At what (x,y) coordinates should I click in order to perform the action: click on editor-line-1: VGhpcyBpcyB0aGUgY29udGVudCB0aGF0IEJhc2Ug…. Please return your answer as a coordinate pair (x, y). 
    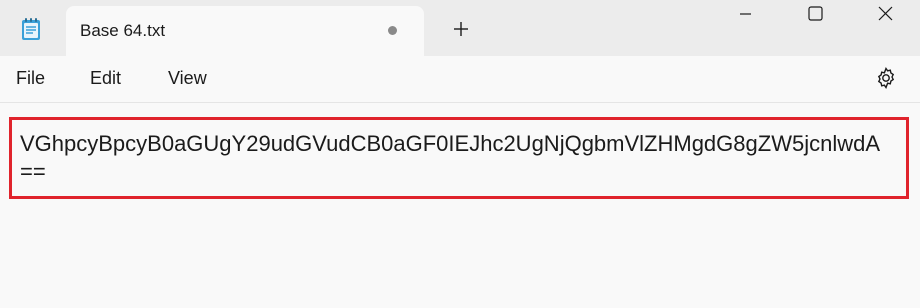
    Looking at the image, I should click on (450, 143).